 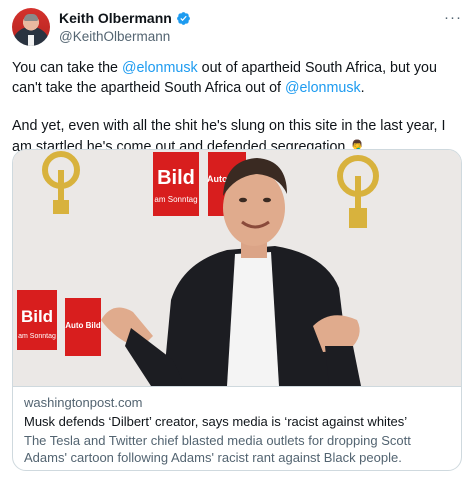 What do you see at coordinates (114, 36) in the screenshot?
I see `author-handle: @KeithOlbermann` at bounding box center [114, 36].